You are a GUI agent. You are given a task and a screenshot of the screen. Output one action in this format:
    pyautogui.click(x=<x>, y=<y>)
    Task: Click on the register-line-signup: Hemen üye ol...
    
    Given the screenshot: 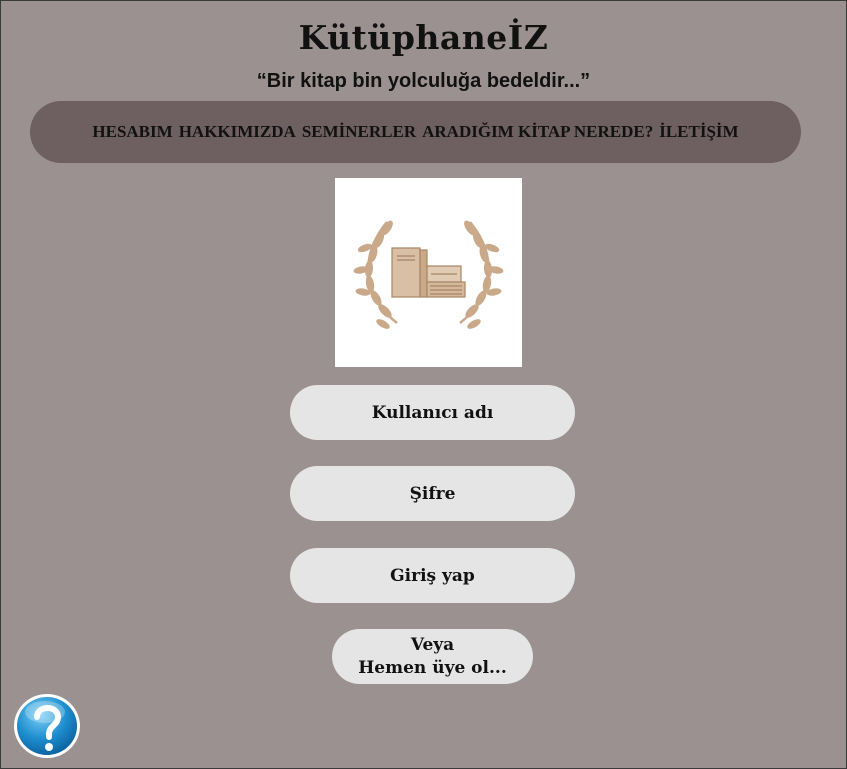 What is the action you would take?
    pyautogui.click(x=432, y=667)
    